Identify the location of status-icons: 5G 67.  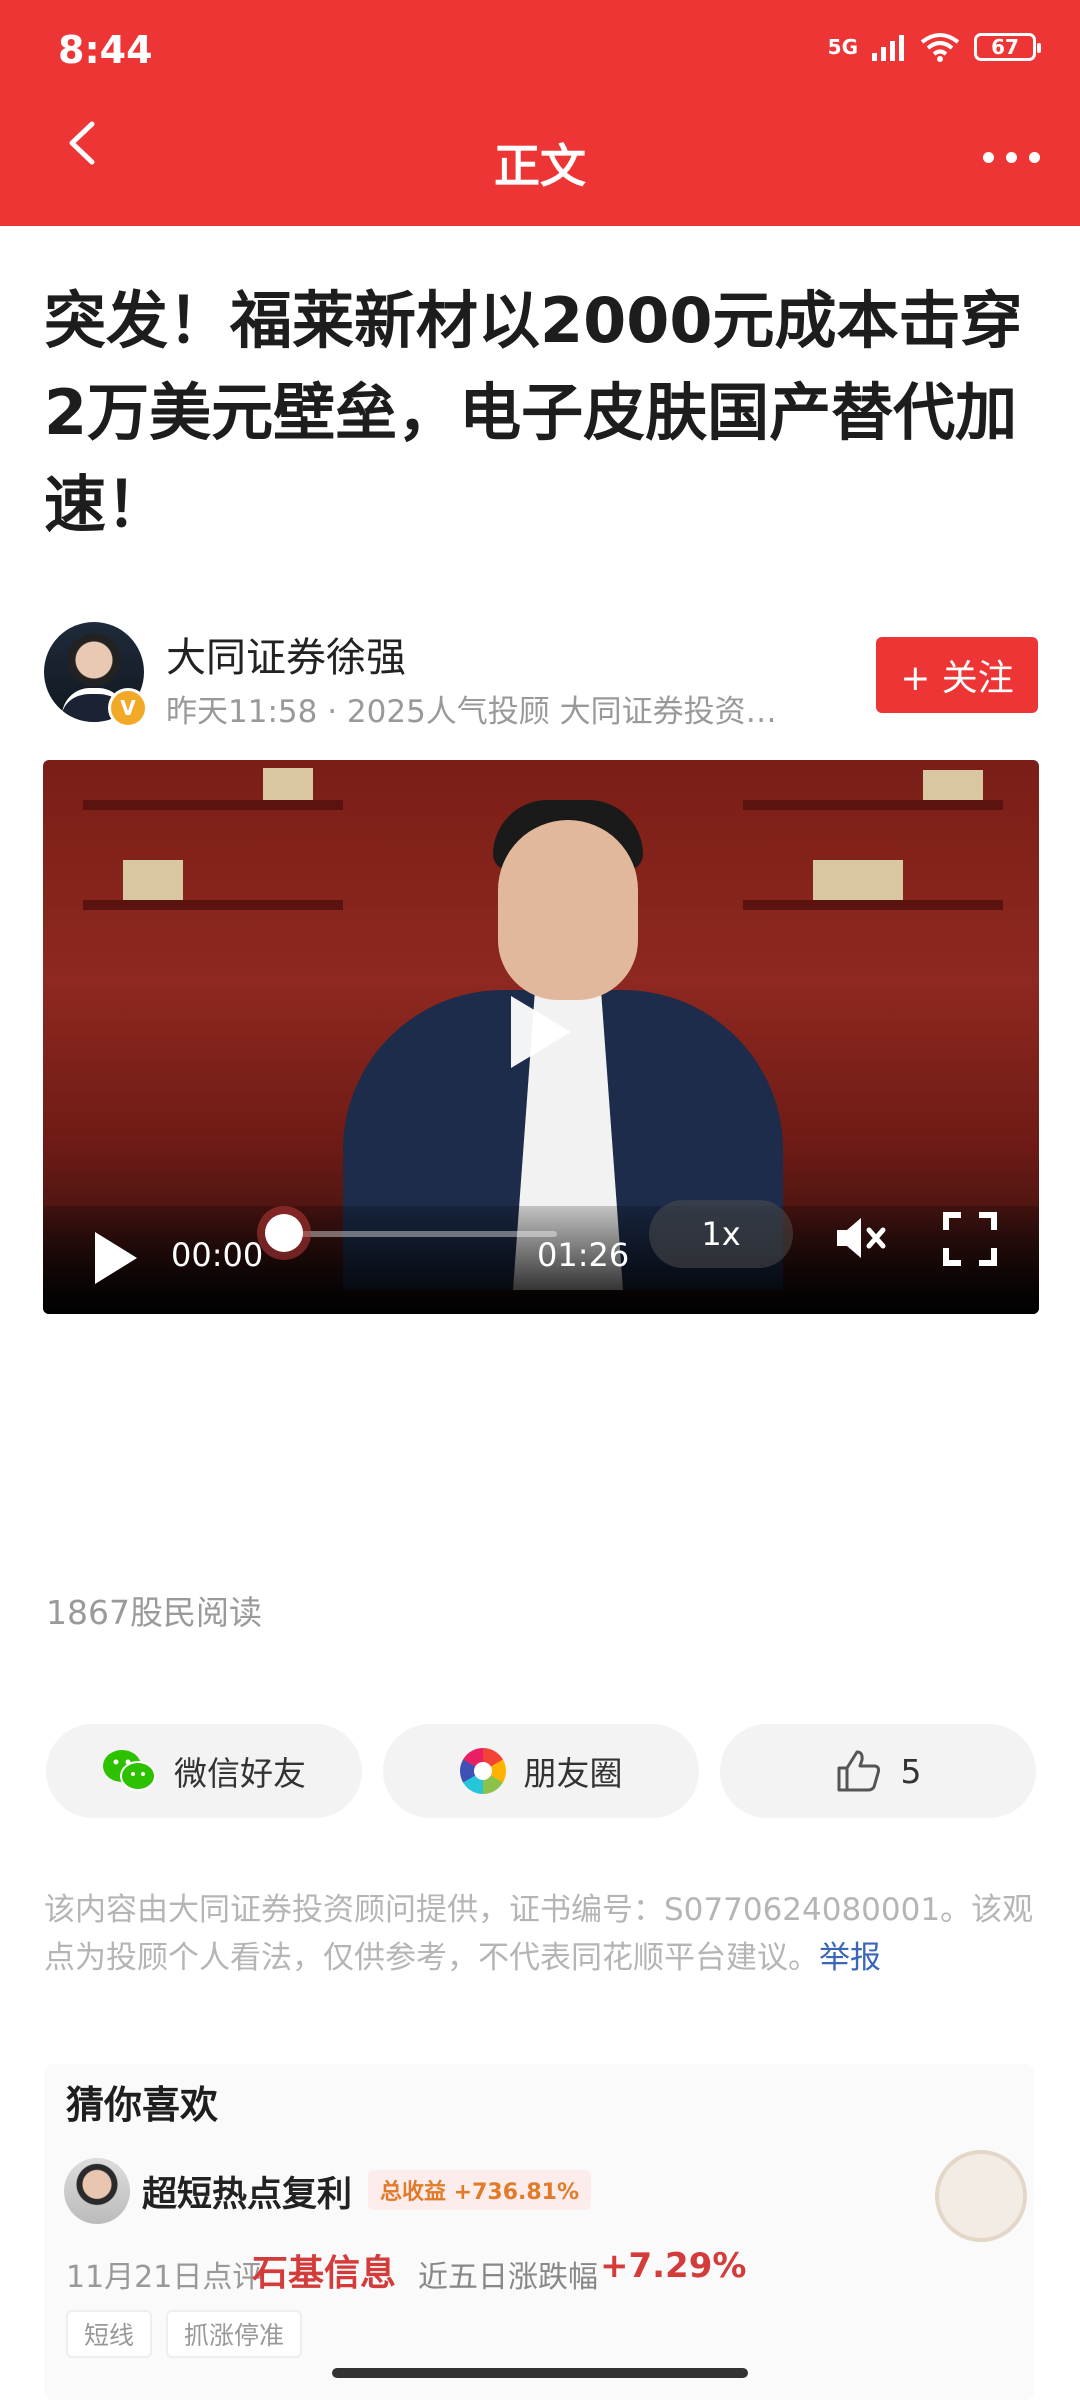
(934, 47).